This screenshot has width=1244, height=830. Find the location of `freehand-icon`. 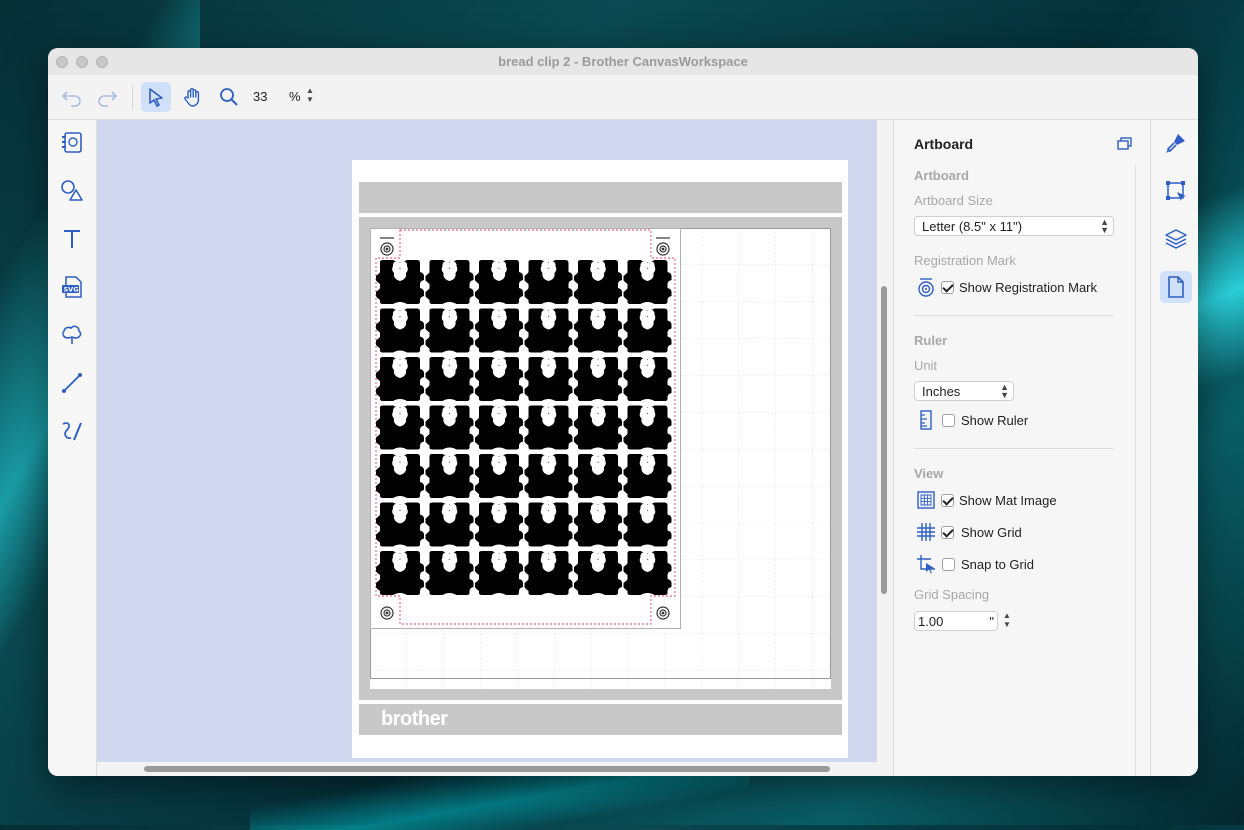

freehand-icon is located at coordinates (72, 431).